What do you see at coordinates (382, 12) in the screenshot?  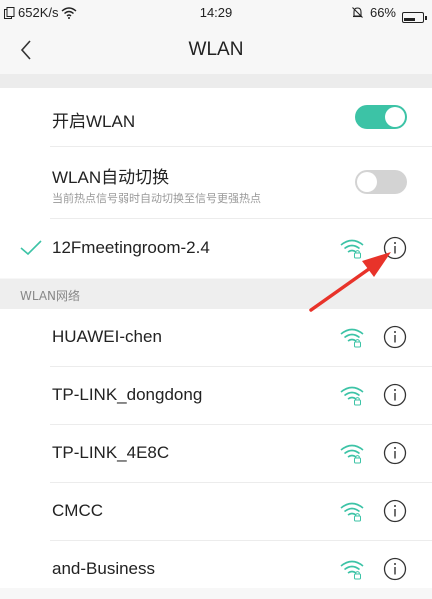 I see `battery-percent: 66%` at bounding box center [382, 12].